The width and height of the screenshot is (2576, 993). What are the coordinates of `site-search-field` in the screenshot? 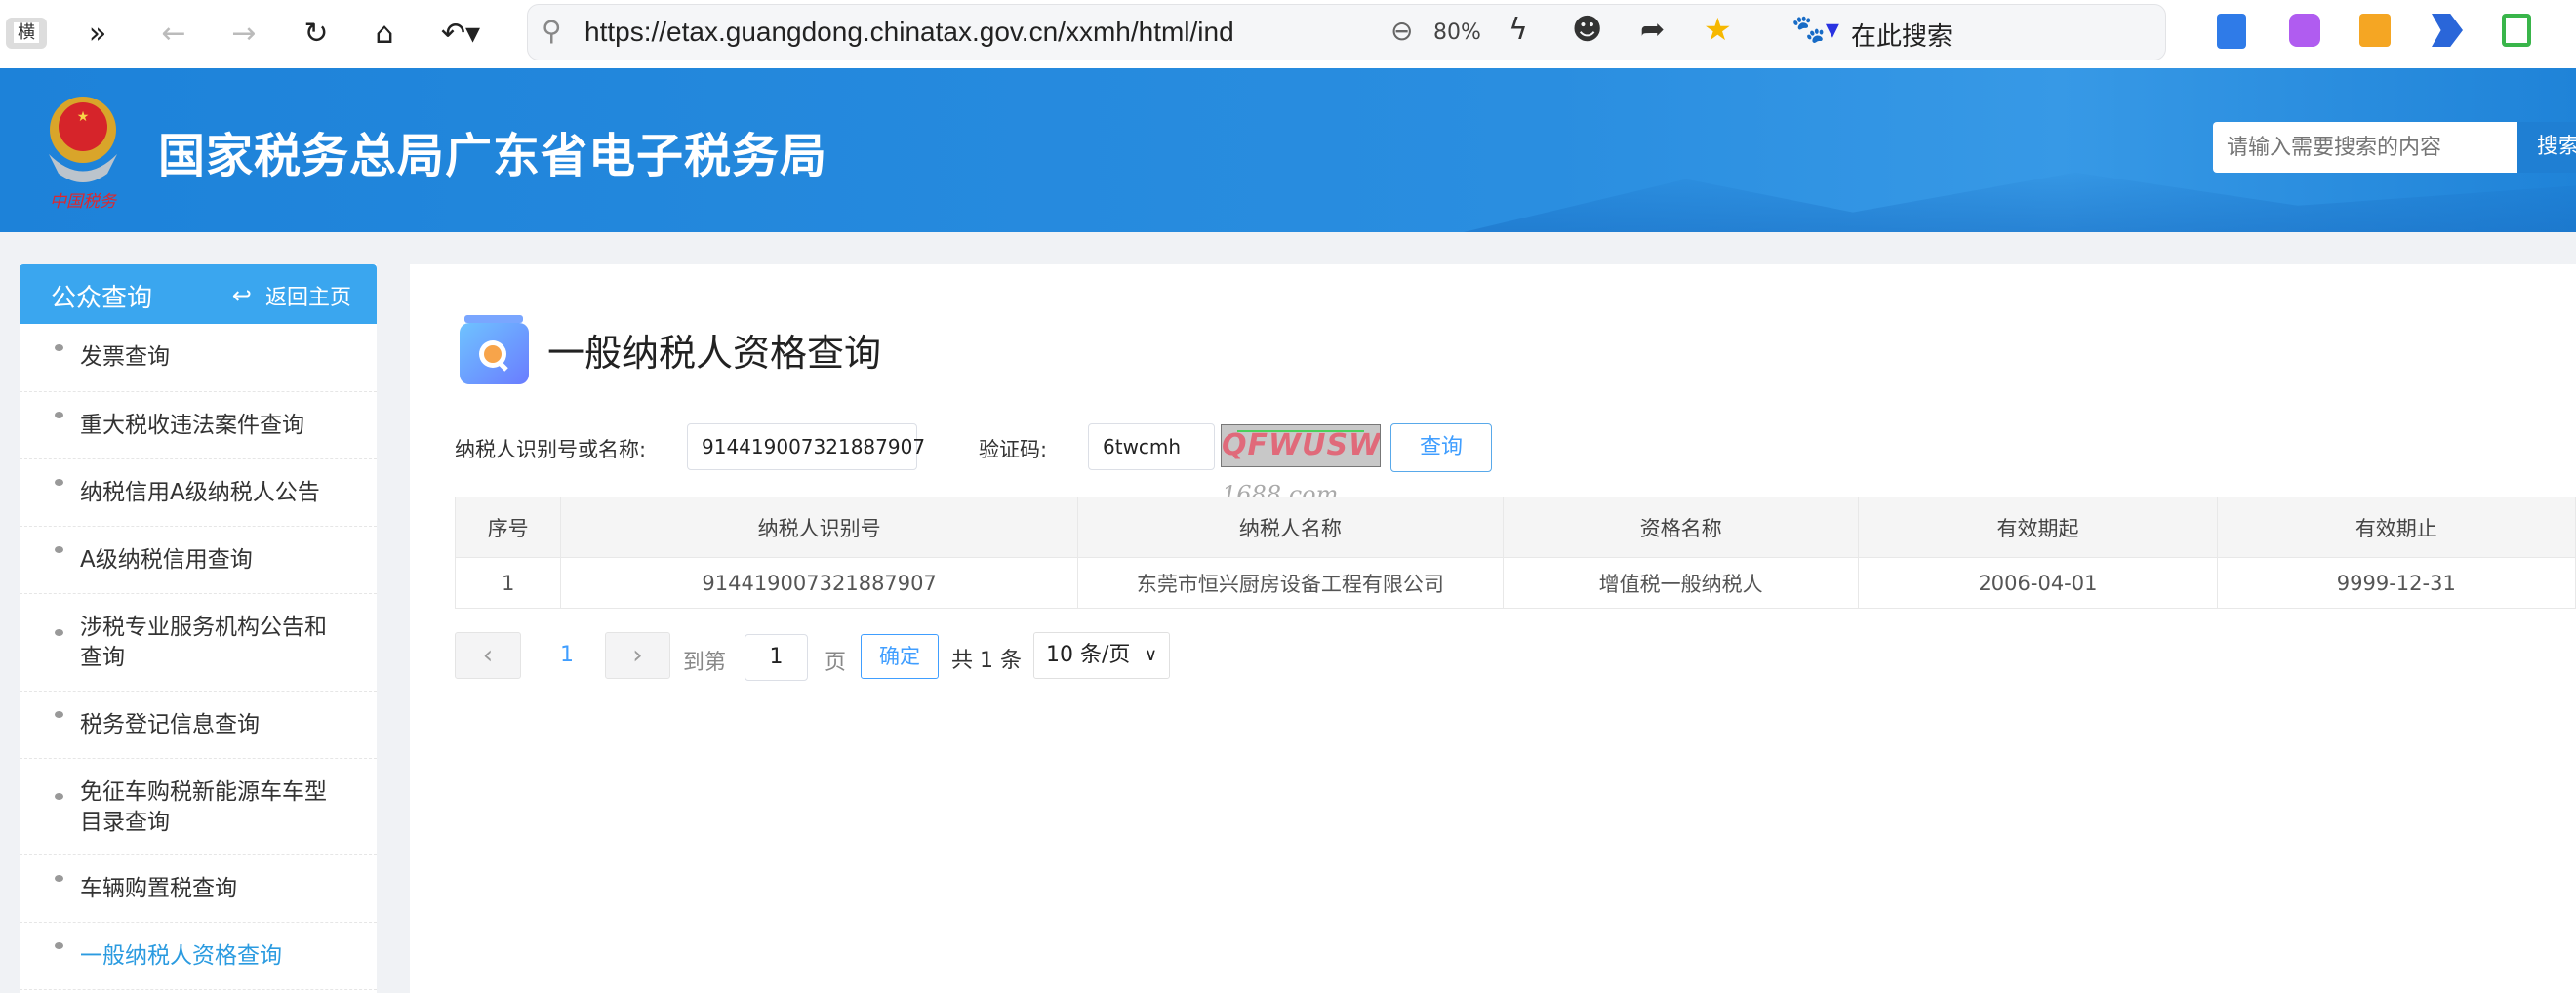 It's located at (2365, 147).